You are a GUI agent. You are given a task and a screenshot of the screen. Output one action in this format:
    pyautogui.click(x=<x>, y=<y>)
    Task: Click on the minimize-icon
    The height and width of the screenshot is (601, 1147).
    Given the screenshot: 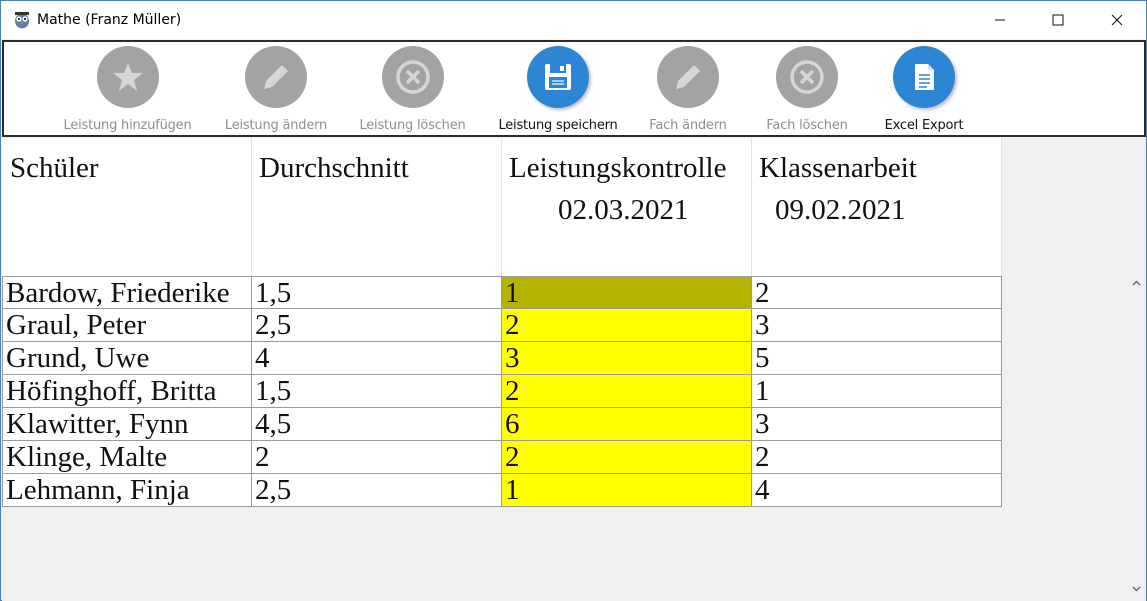 What is the action you would take?
    pyautogui.click(x=1000, y=20)
    